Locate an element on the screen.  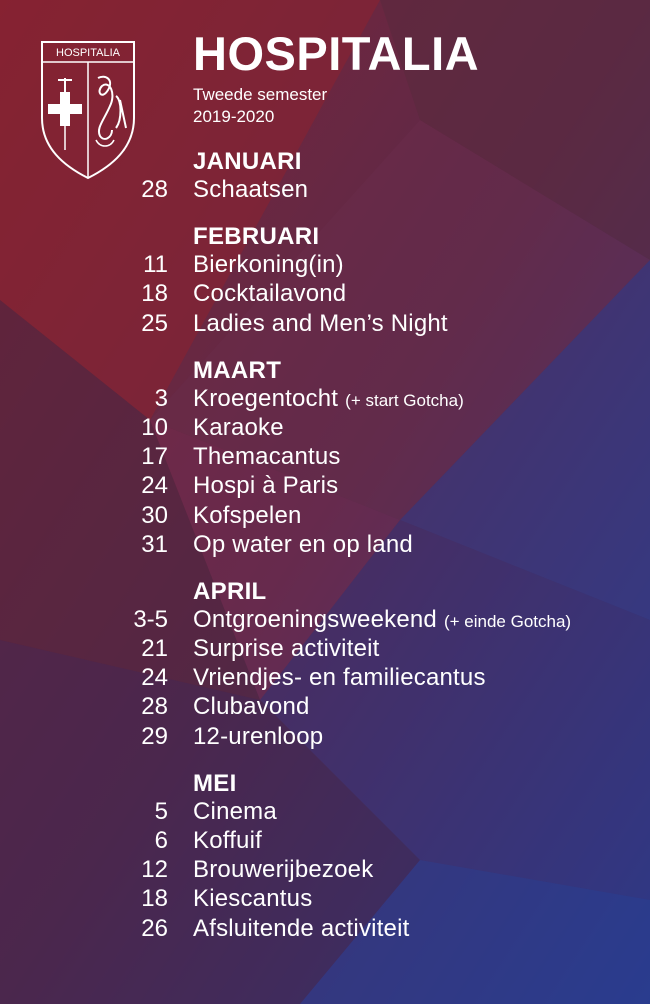
event-name: Schaatsen is located at coordinates (251, 189).